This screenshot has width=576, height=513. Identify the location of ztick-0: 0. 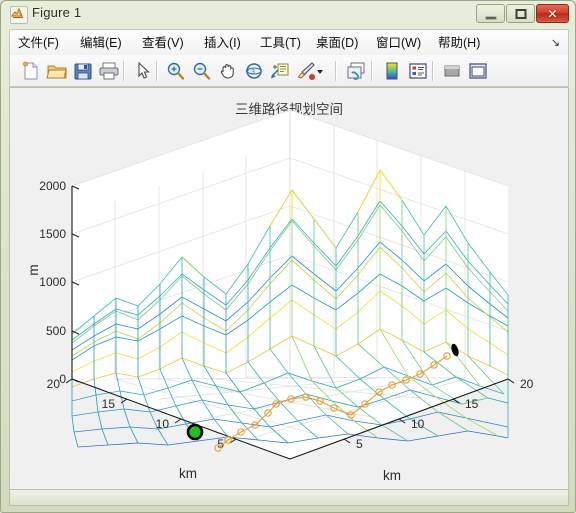
(62, 379).